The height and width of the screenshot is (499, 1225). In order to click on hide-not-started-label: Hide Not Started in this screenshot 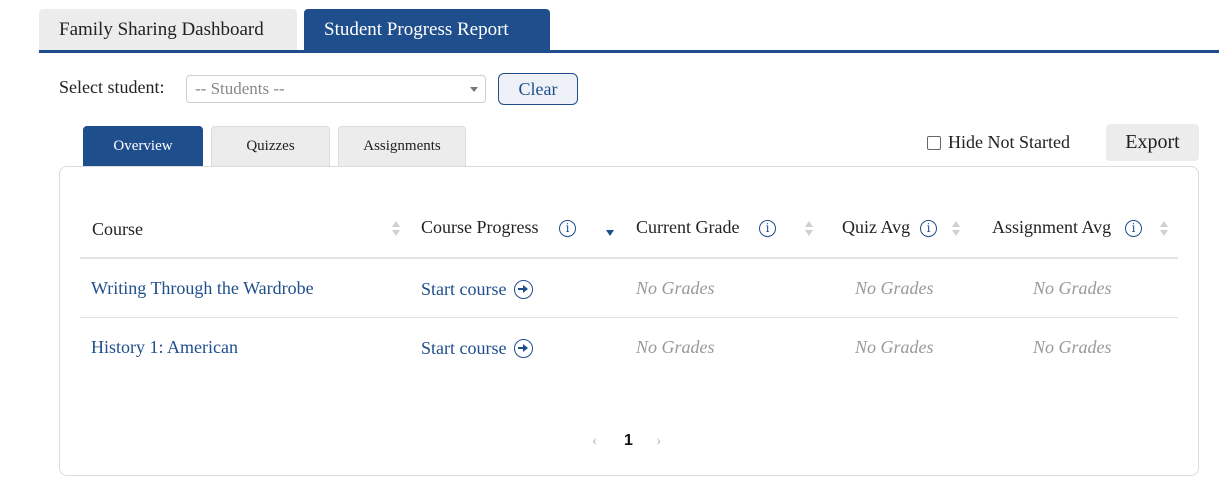, I will do `click(1009, 142)`.